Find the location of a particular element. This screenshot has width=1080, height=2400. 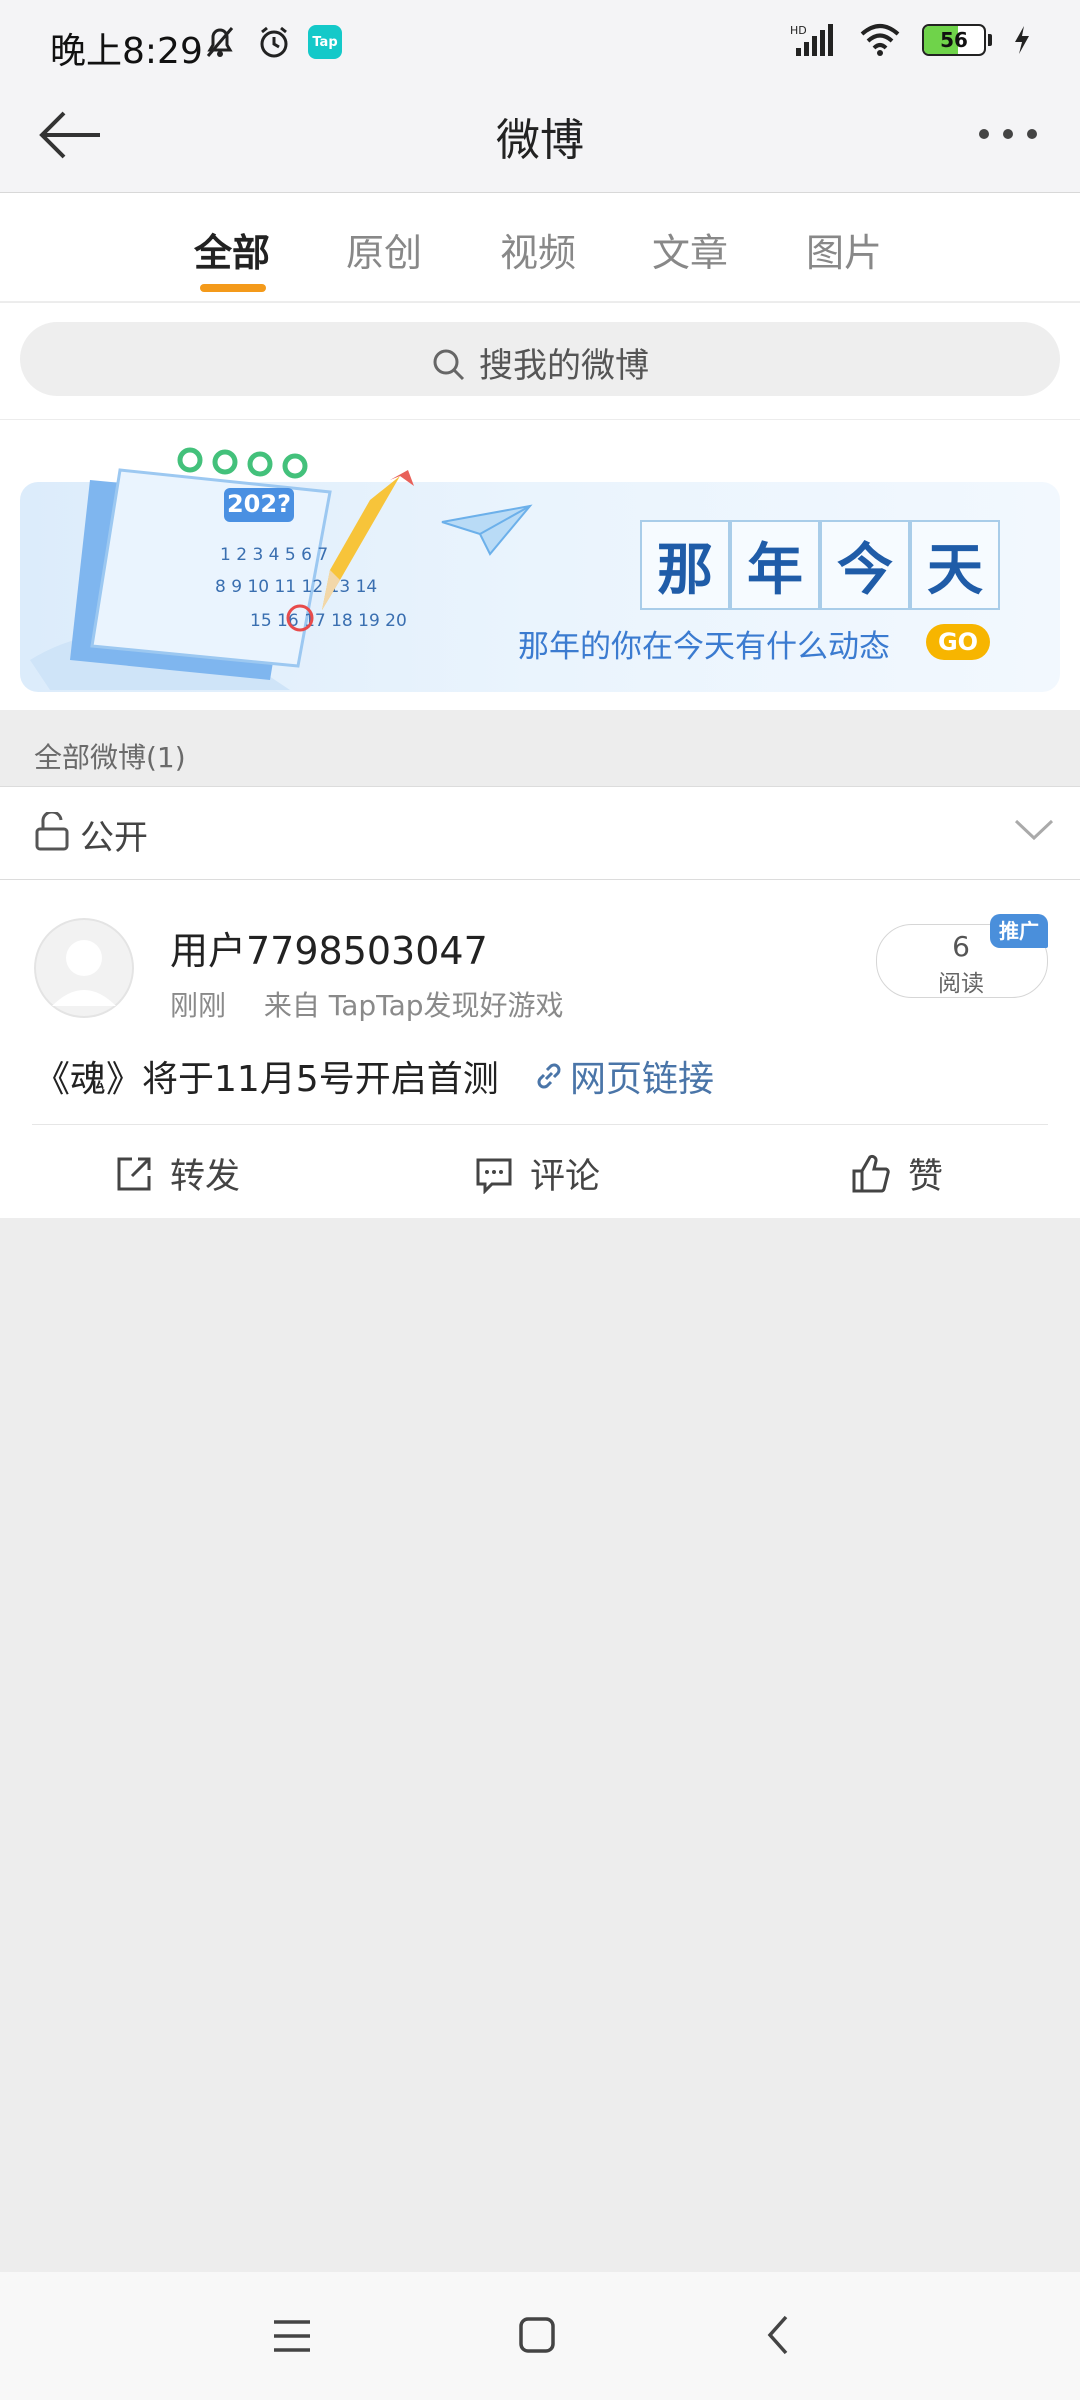

repost-label: 转发 is located at coordinates (205, 1177).